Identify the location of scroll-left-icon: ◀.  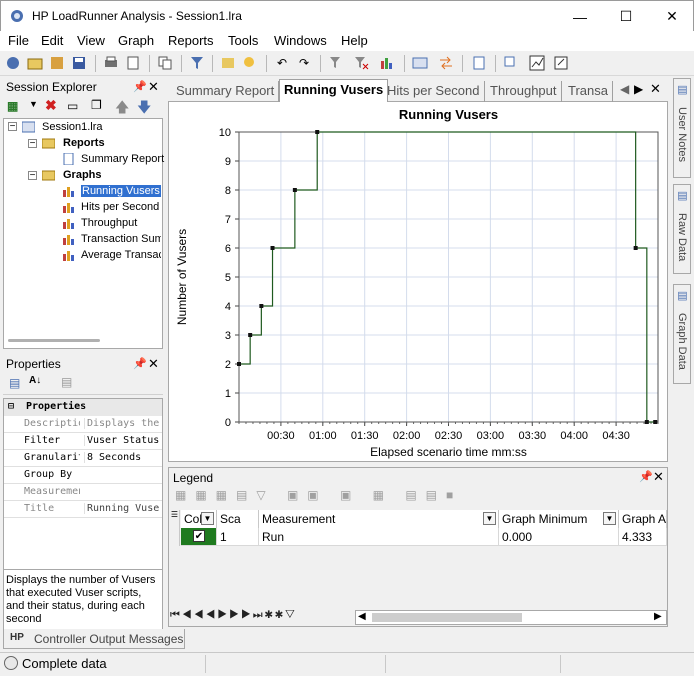
(362, 616).